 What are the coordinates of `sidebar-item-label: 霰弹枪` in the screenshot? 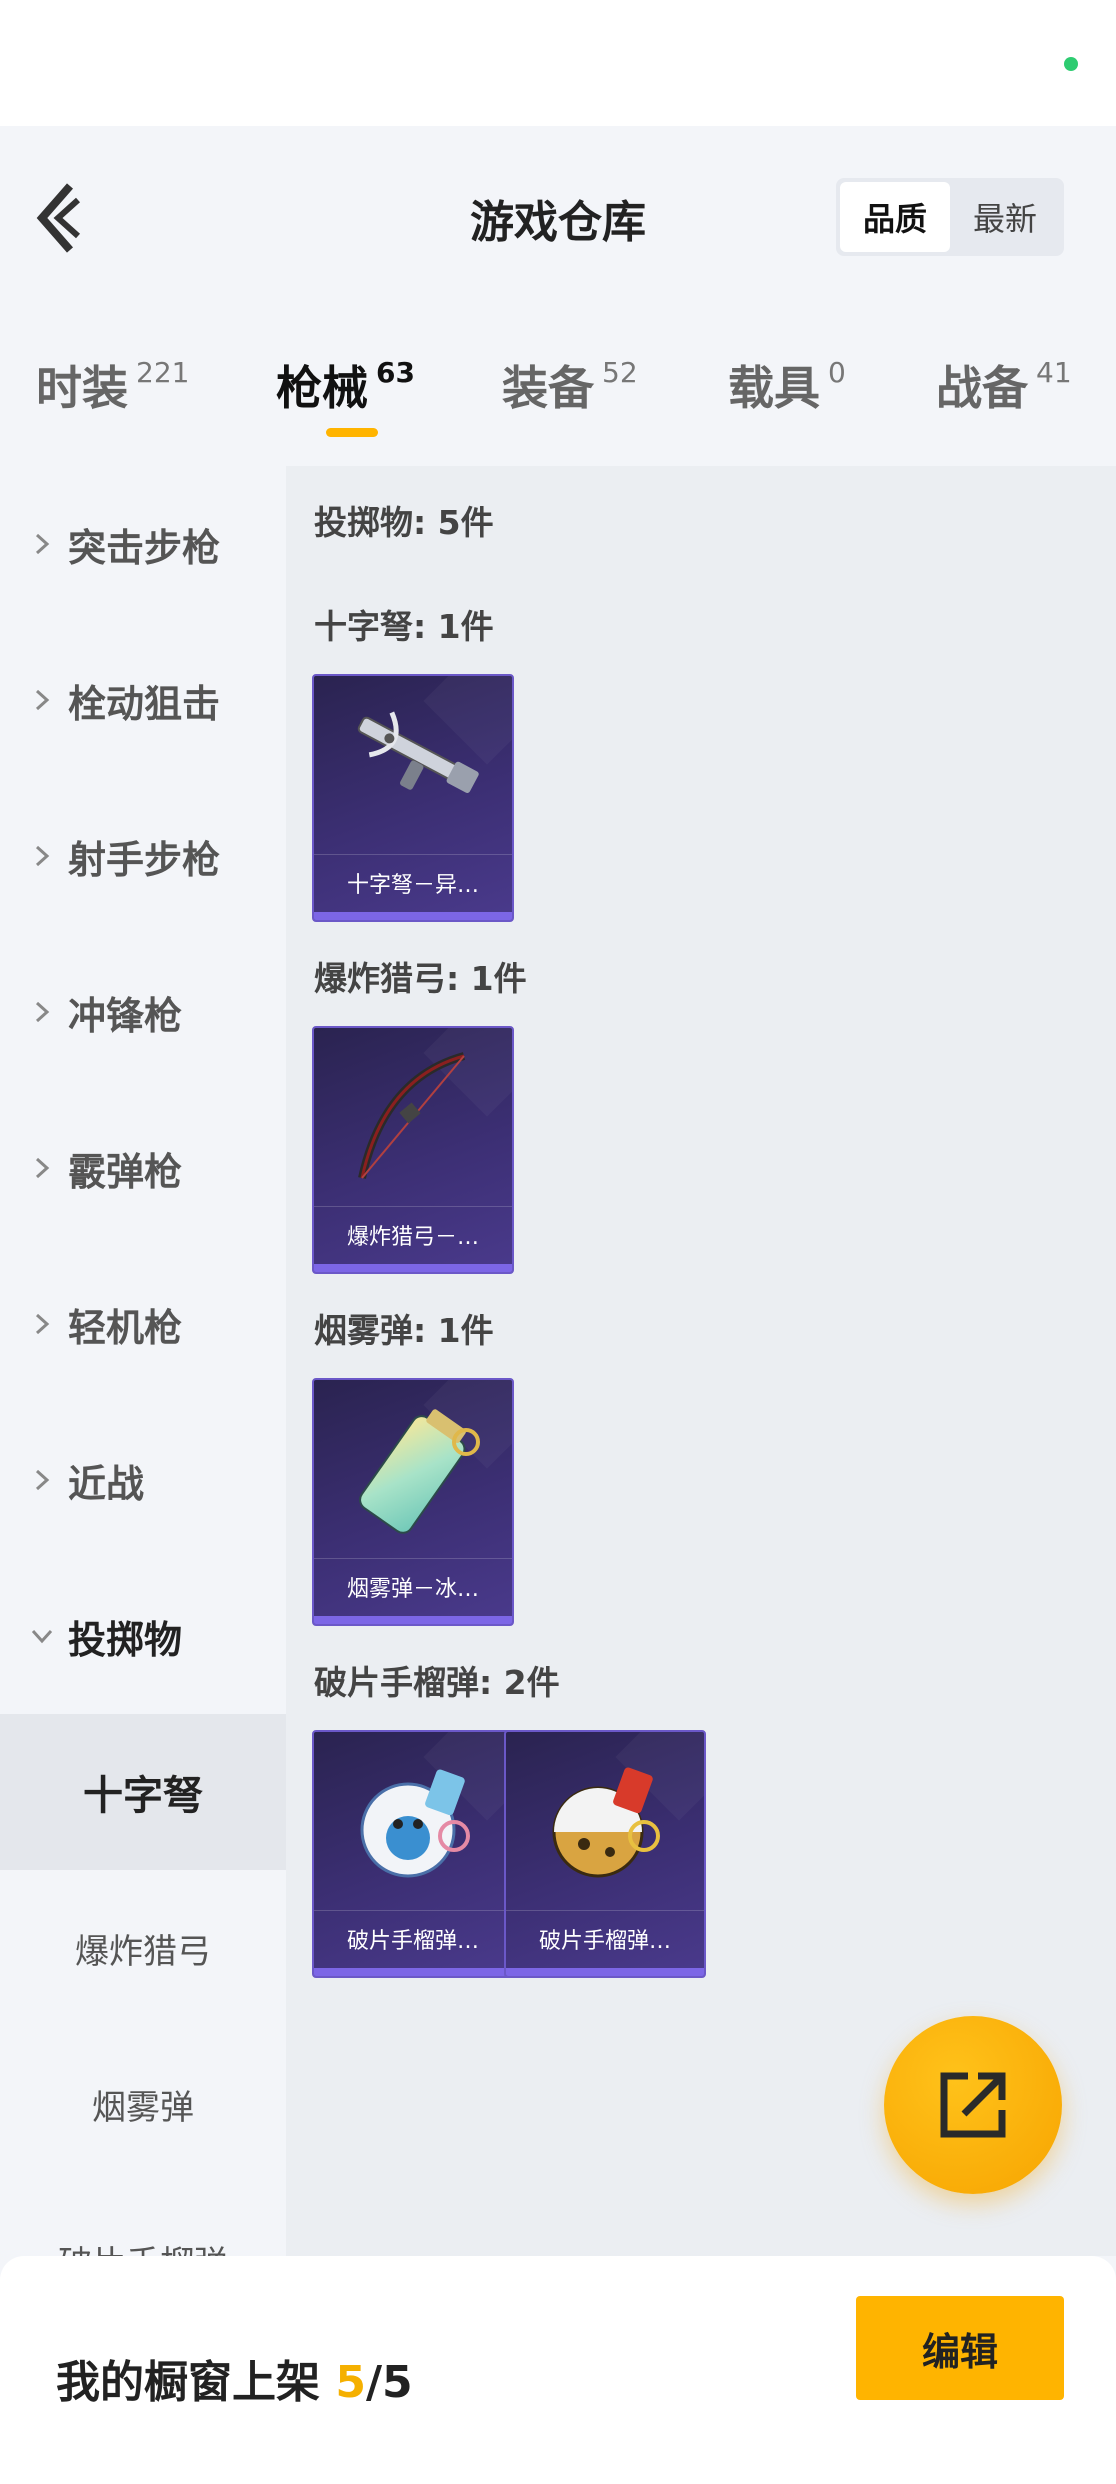 It's located at (125, 1171).